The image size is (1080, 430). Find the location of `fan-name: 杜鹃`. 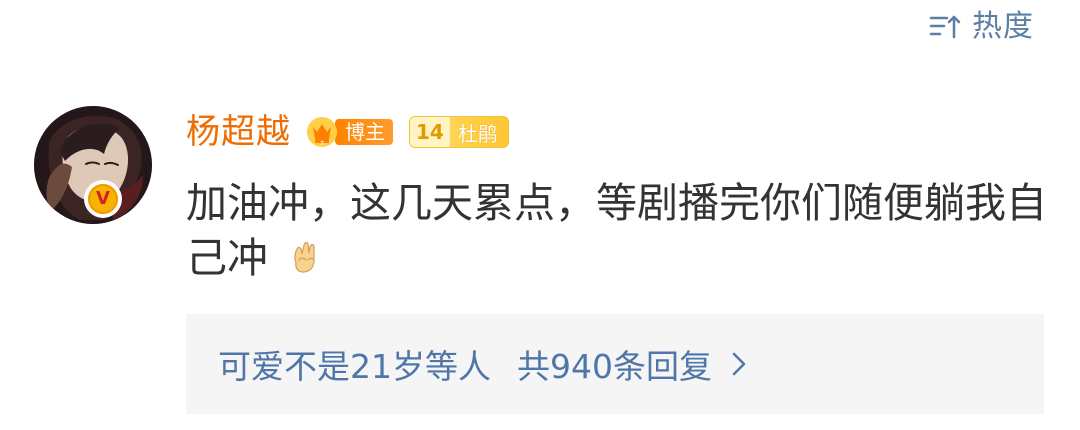

fan-name: 杜鹃 is located at coordinates (477, 133).